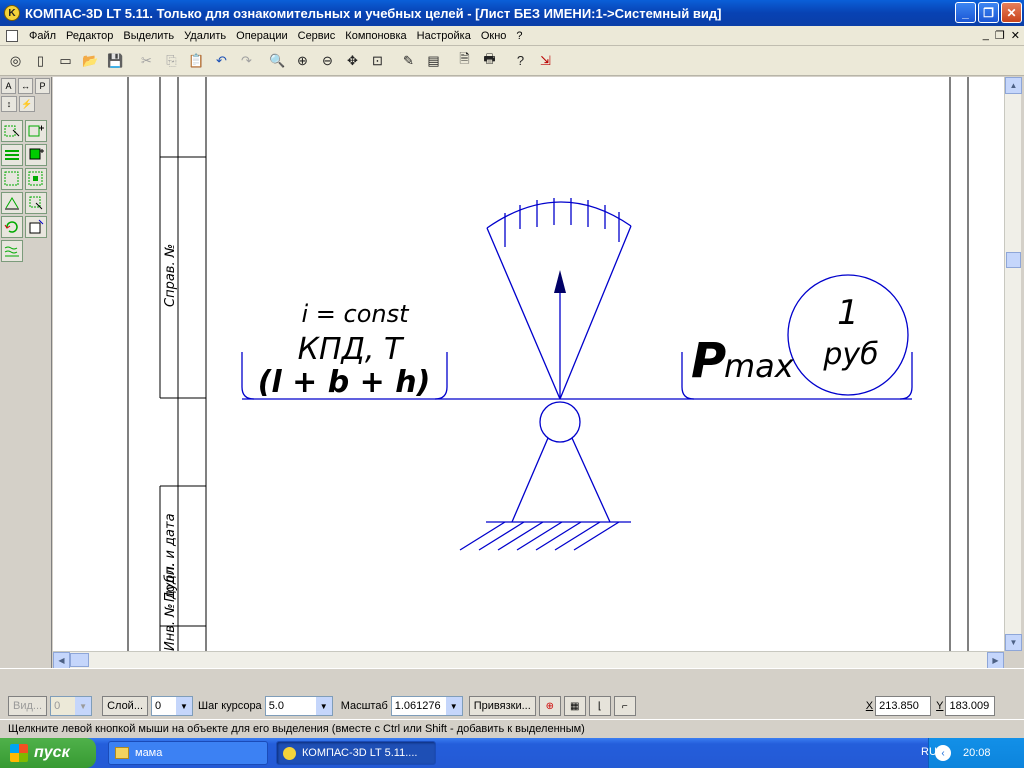 Image resolution: width=1024 pixels, height=768 pixels. Describe the element at coordinates (9, 104) in the screenshot. I see `edit-tab-icon: ↕` at that location.